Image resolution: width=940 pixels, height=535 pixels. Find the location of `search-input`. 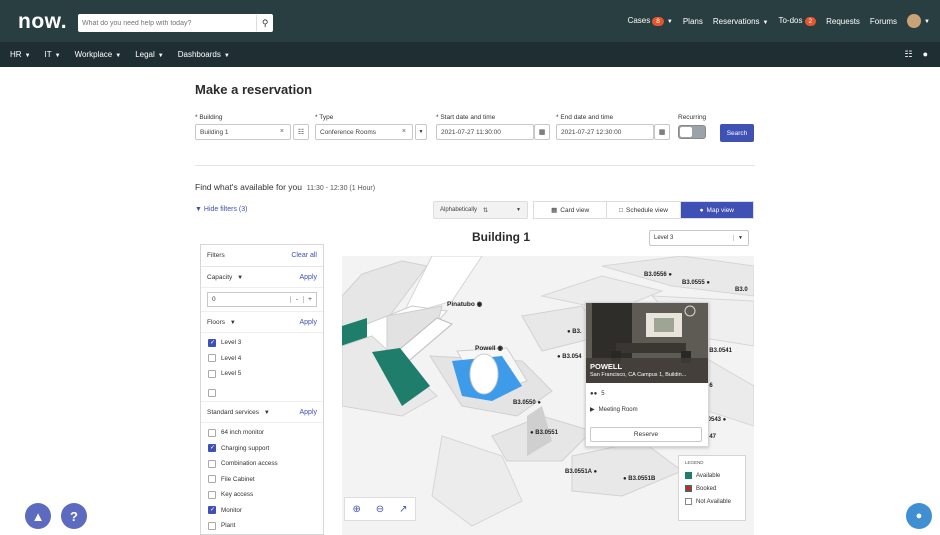

search-input is located at coordinates (167, 23).